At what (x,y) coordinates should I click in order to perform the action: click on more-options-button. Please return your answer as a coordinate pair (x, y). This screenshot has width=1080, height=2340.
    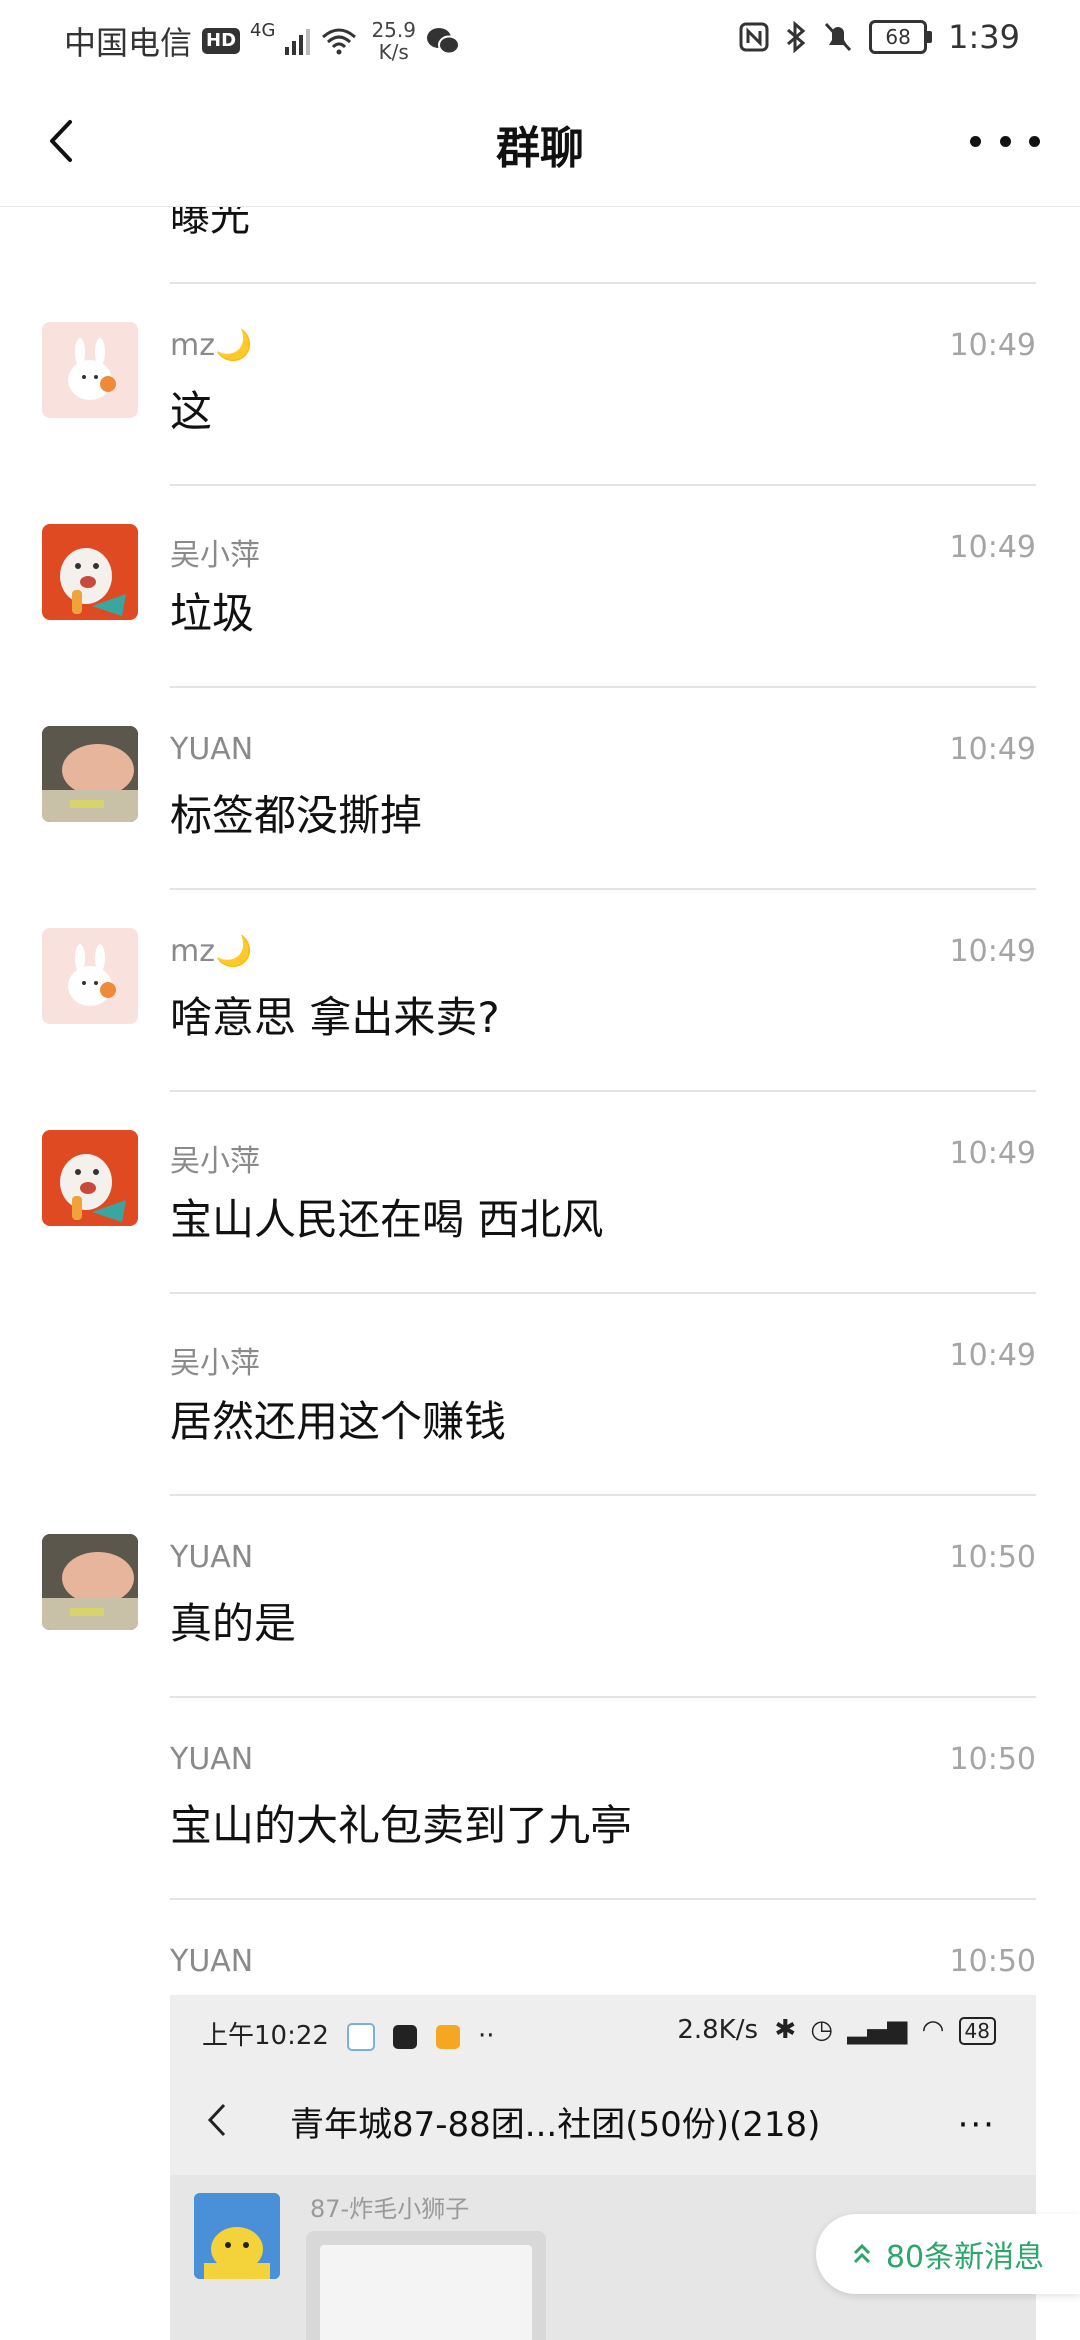
    Looking at the image, I should click on (1005, 141).